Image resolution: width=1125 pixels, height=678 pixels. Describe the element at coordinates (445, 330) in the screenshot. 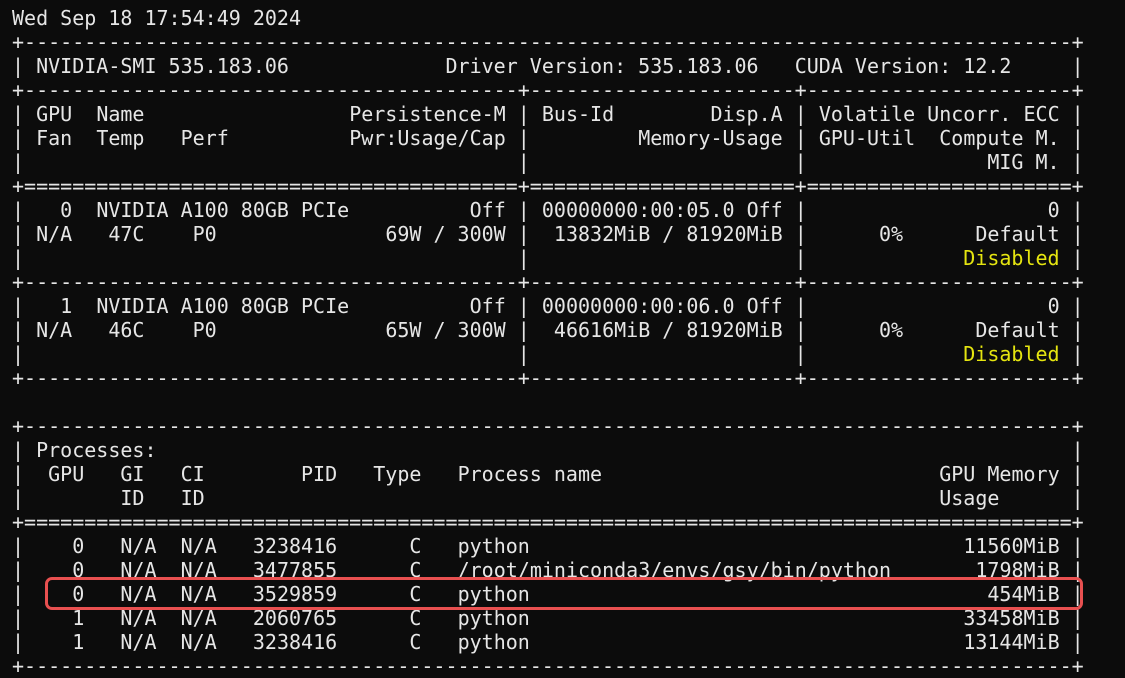

I see `gpu-power: 65W / 300W` at that location.